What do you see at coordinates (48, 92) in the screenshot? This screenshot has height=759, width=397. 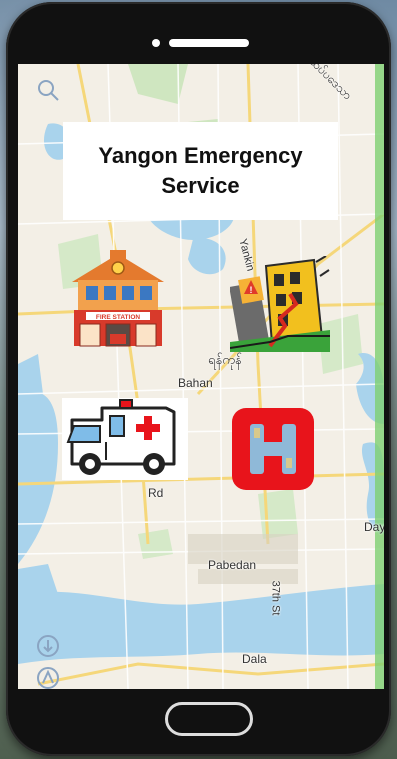 I see `search-icon` at bounding box center [48, 92].